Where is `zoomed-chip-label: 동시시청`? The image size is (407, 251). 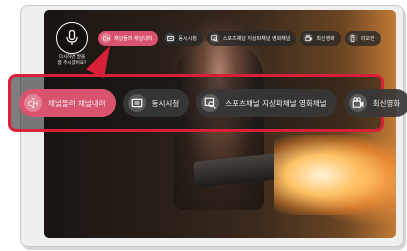
zoomed-chip-label: 동시시청 is located at coordinates (165, 103).